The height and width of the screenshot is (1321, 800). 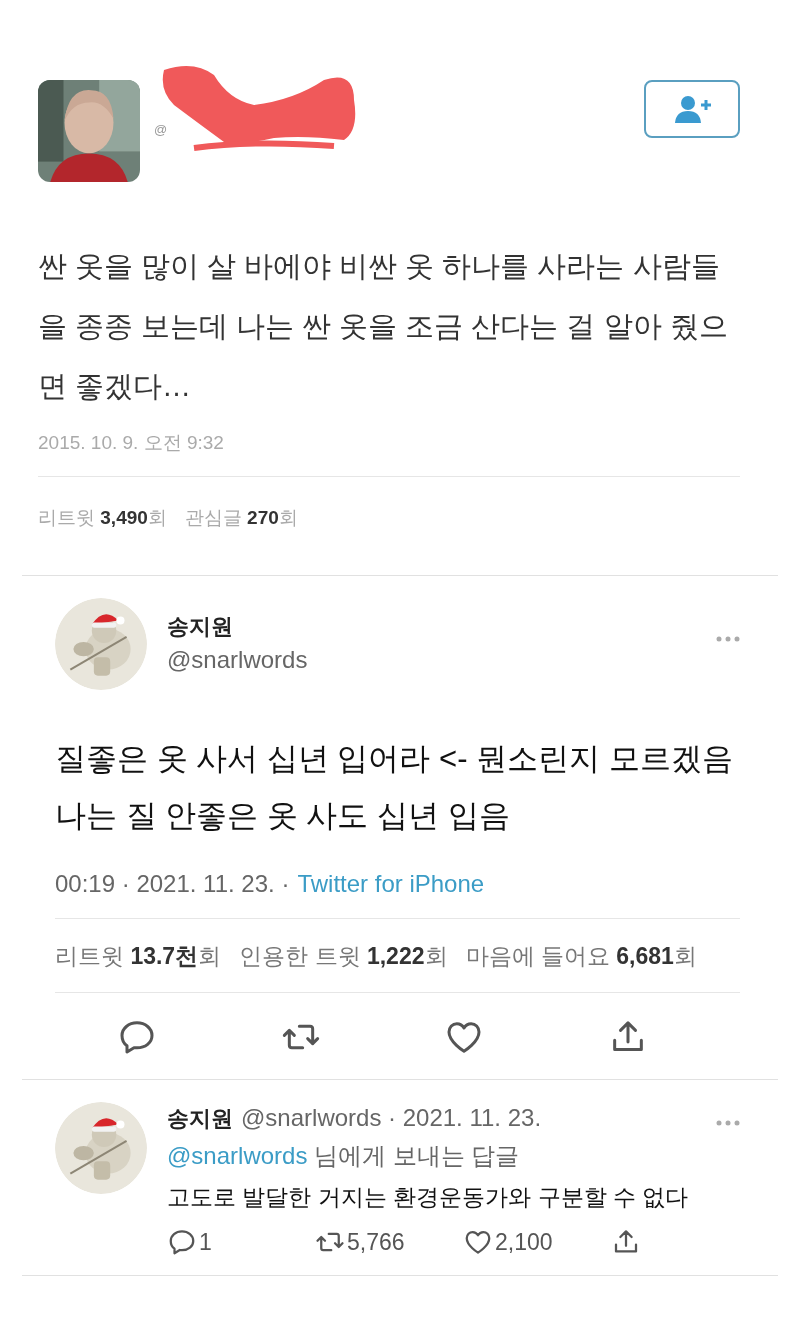 I want to click on retweet-count-button: 5,766, so click(x=389, y=1242).